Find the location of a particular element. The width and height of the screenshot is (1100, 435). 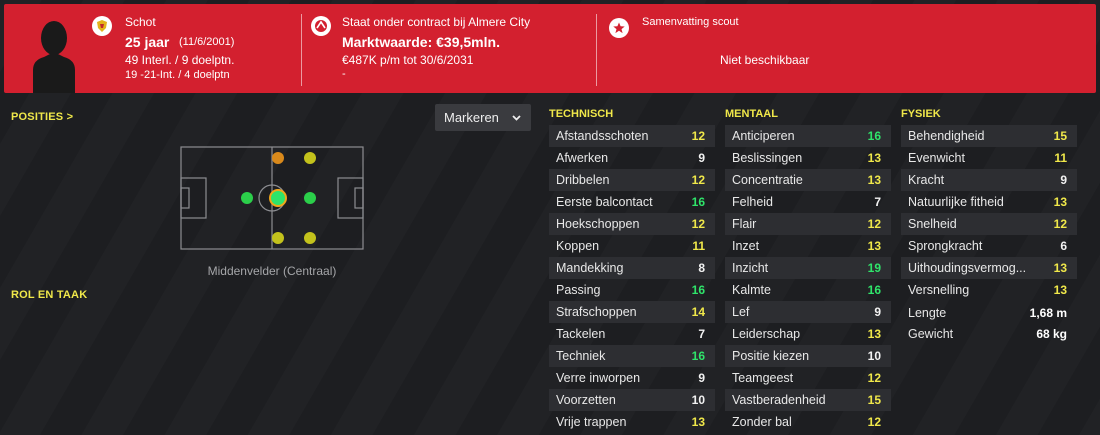

attribute-label: Voorzetten is located at coordinates (586, 400).